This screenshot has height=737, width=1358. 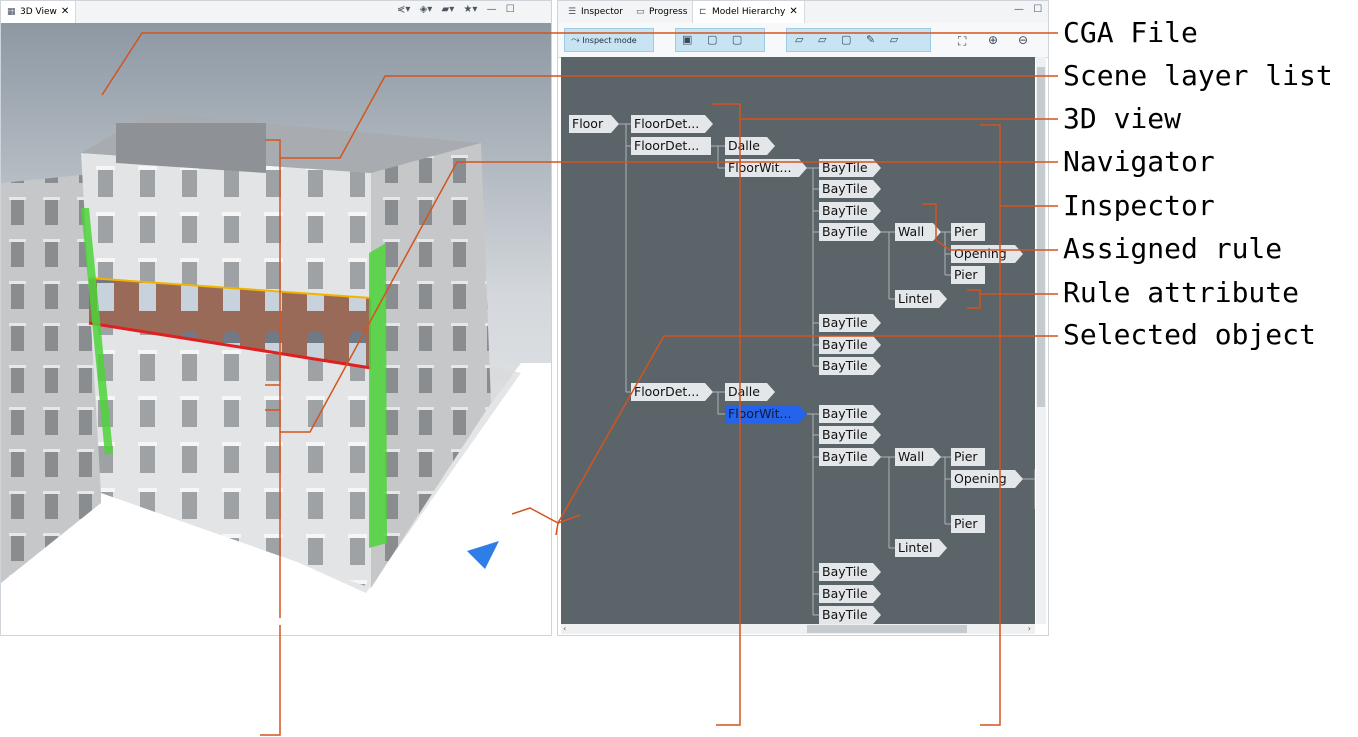 I want to click on callout-rule-attribute: Rule attribute, so click(x=1181, y=292).